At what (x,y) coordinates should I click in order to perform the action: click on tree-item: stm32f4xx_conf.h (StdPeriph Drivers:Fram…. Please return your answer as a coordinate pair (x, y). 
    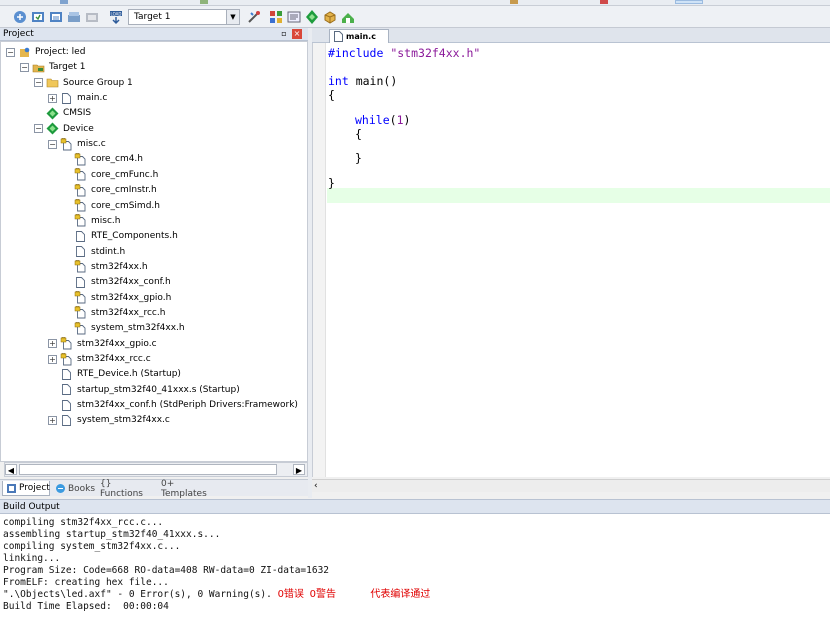
    Looking at the image, I should click on (173, 405).